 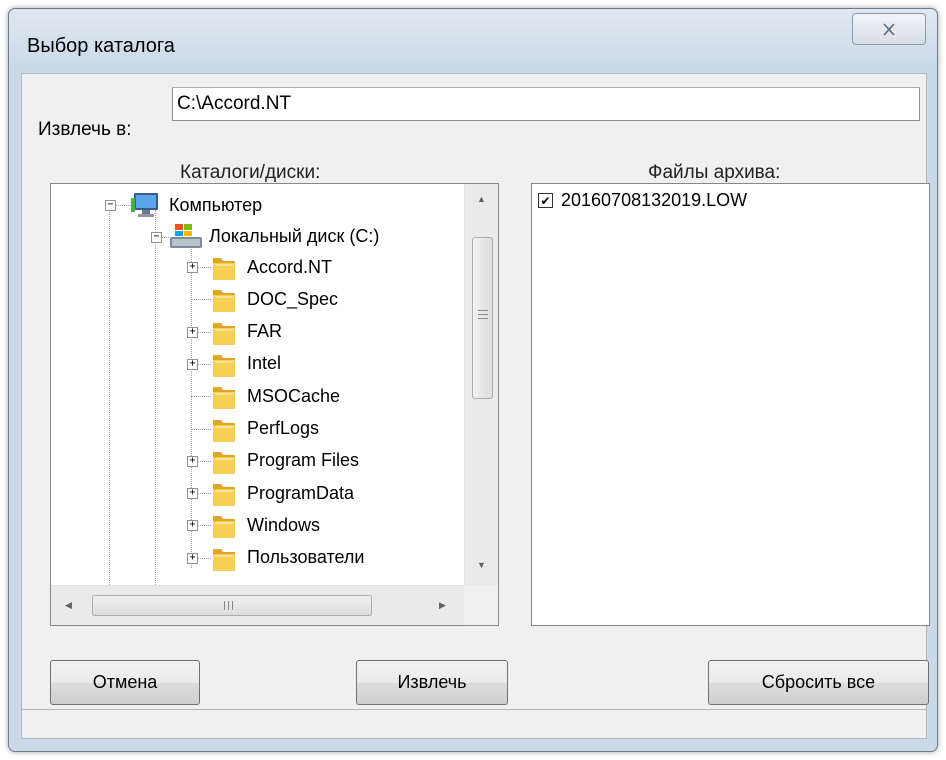 What do you see at coordinates (110, 205) in the screenshot?
I see `computer-collapse-toggle: −` at bounding box center [110, 205].